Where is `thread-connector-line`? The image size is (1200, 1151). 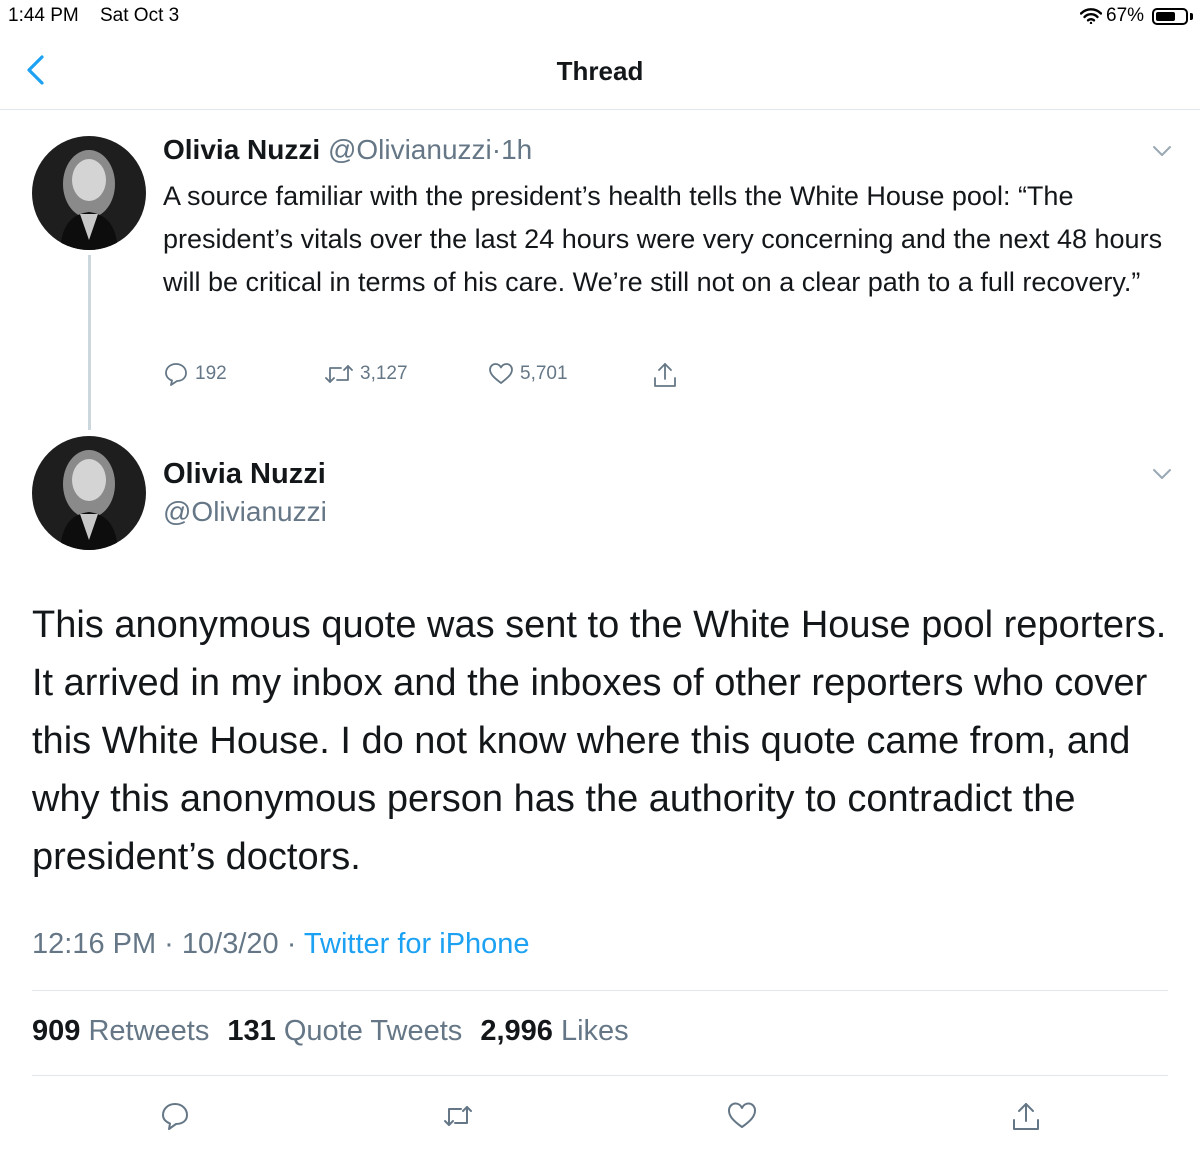 thread-connector-line is located at coordinates (89, 342).